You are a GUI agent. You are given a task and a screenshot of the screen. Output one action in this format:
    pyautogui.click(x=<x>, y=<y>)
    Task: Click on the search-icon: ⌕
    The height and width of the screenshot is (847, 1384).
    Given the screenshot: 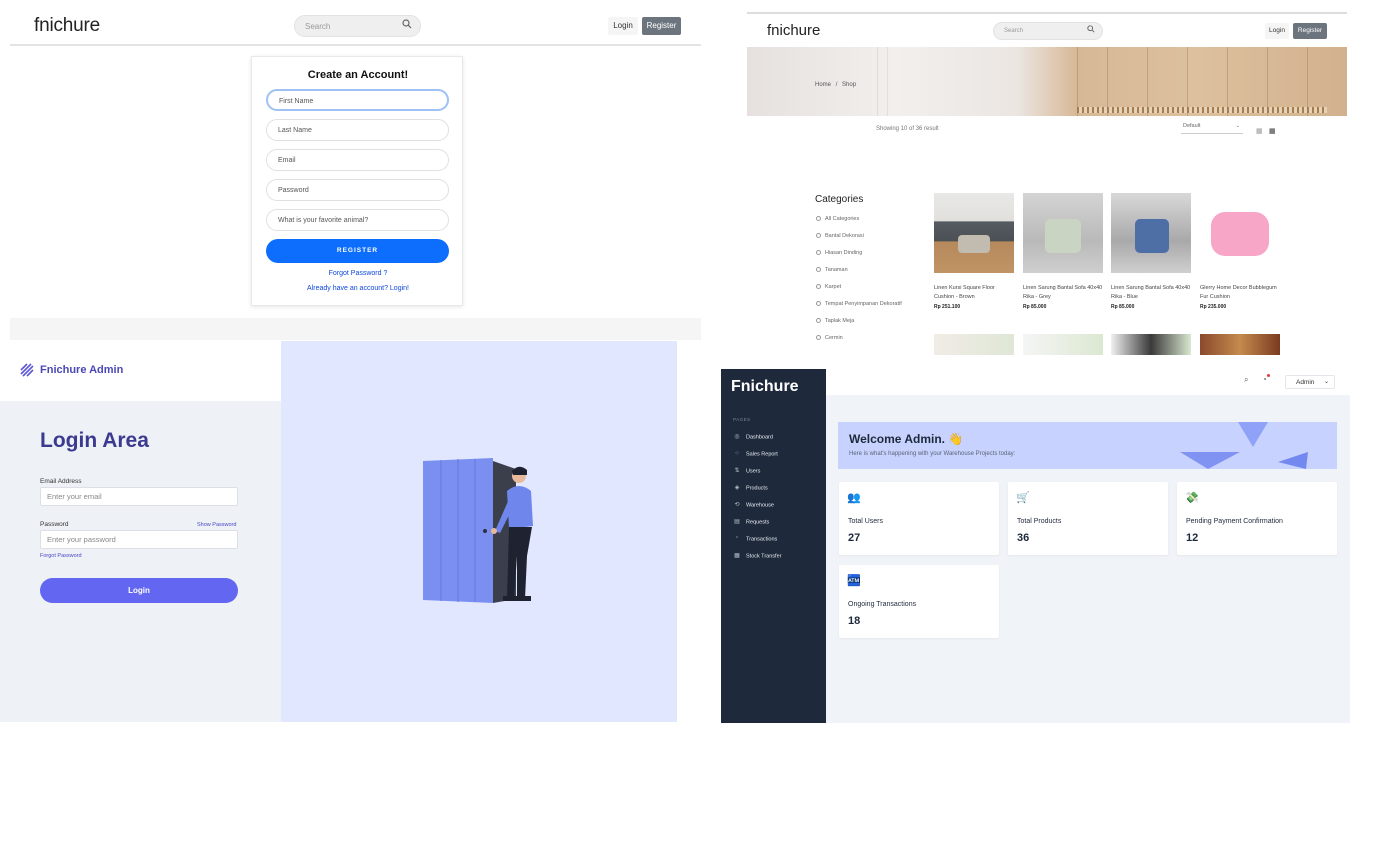 What is the action you would take?
    pyautogui.click(x=1246, y=380)
    